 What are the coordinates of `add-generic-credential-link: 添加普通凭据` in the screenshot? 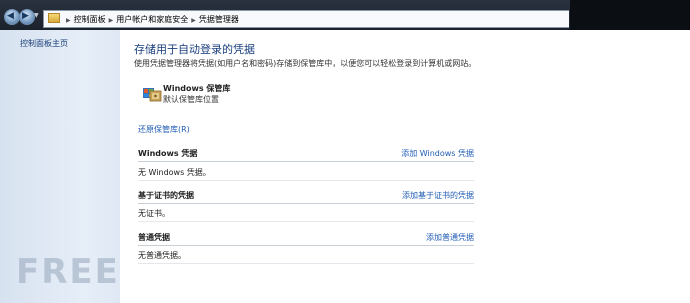 It's located at (450, 237).